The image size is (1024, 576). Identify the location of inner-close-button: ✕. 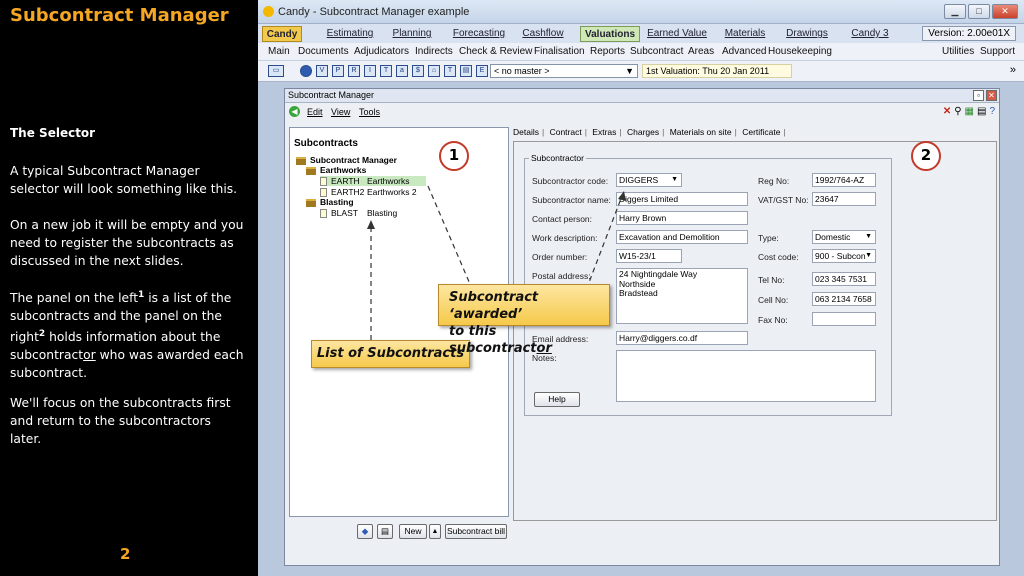
(991, 95).